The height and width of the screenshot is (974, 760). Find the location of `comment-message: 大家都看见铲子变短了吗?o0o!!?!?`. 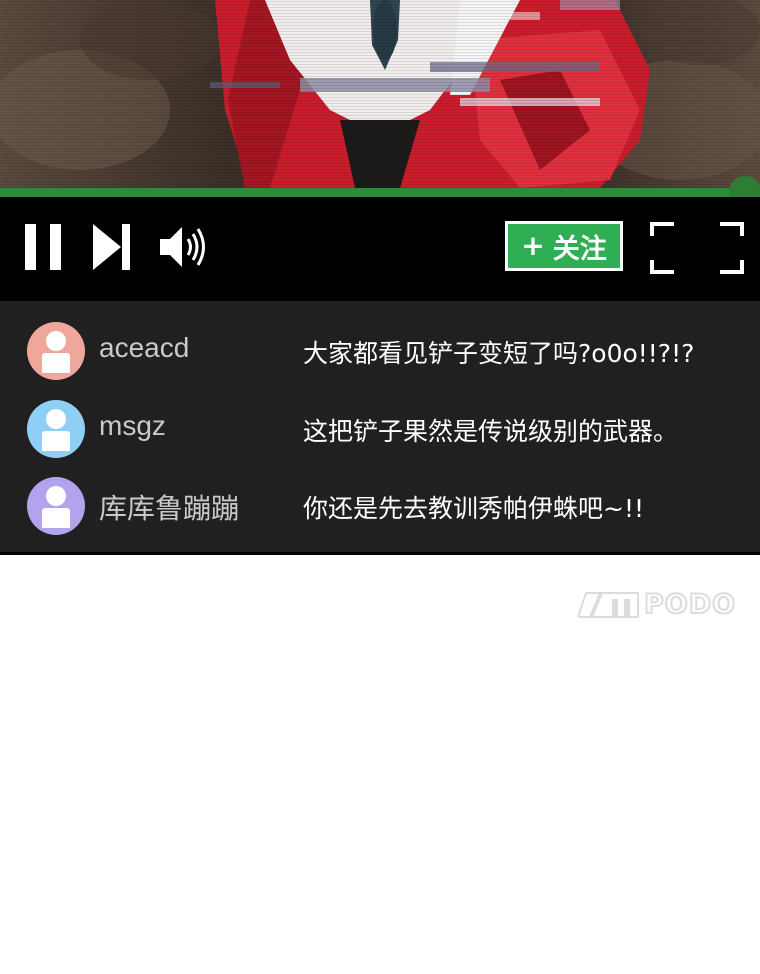

comment-message: 大家都看见铲子变短了吗?o0o!!?!? is located at coordinates (499, 353).